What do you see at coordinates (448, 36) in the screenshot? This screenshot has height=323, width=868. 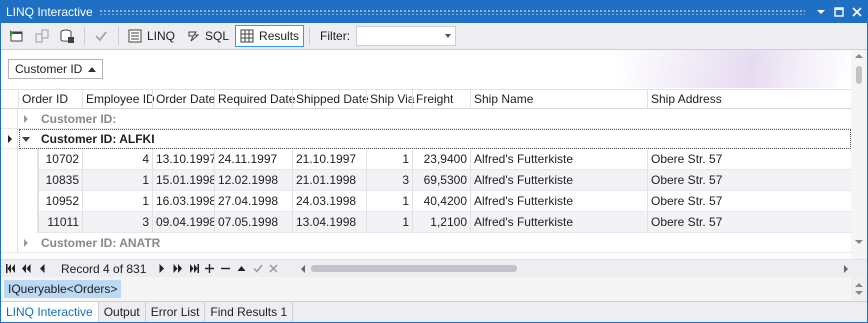 I see `chevron-down-icon` at bounding box center [448, 36].